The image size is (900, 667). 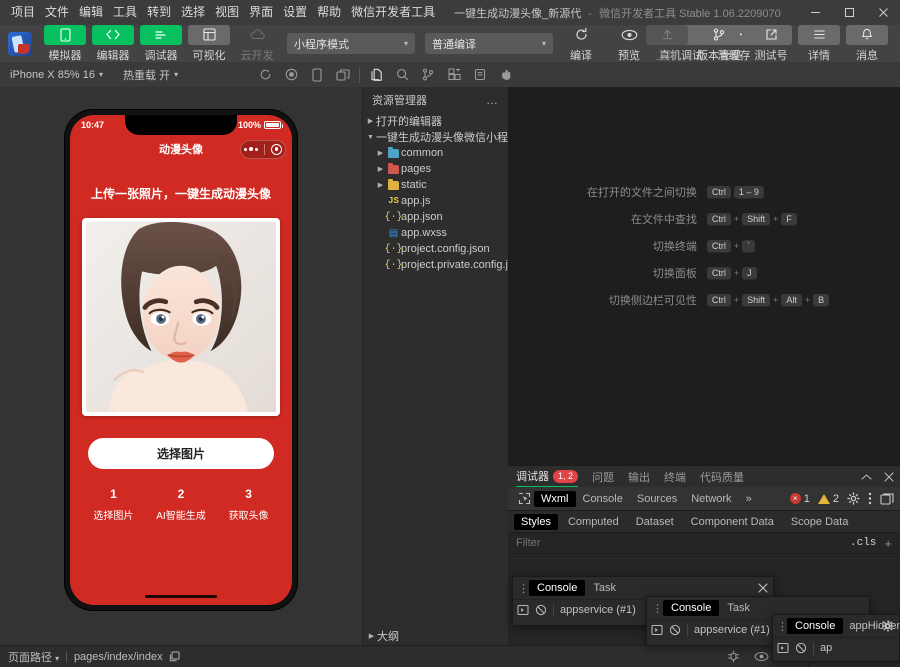 What do you see at coordinates (593, 522) in the screenshot?
I see `styles-tab-computed: Computed` at bounding box center [593, 522].